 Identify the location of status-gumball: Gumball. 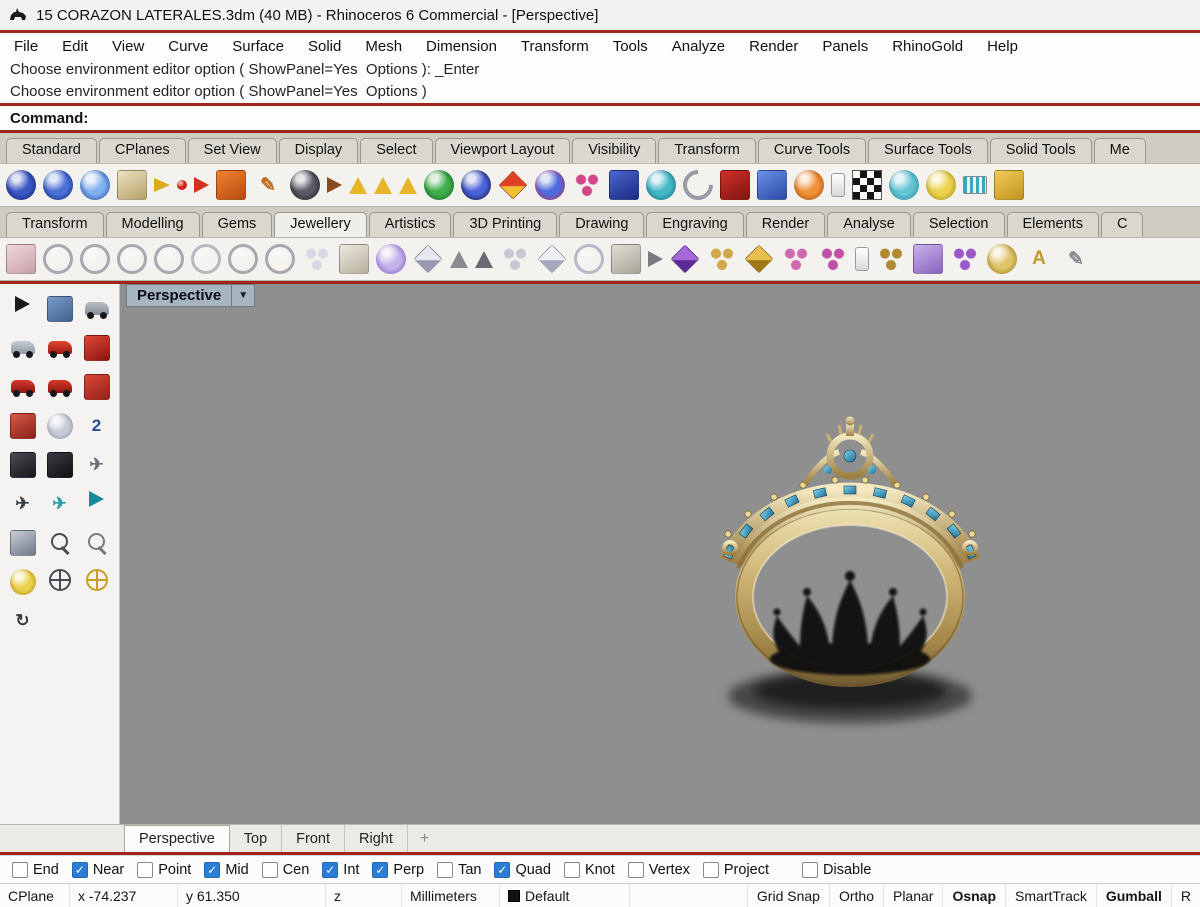
(1133, 895).